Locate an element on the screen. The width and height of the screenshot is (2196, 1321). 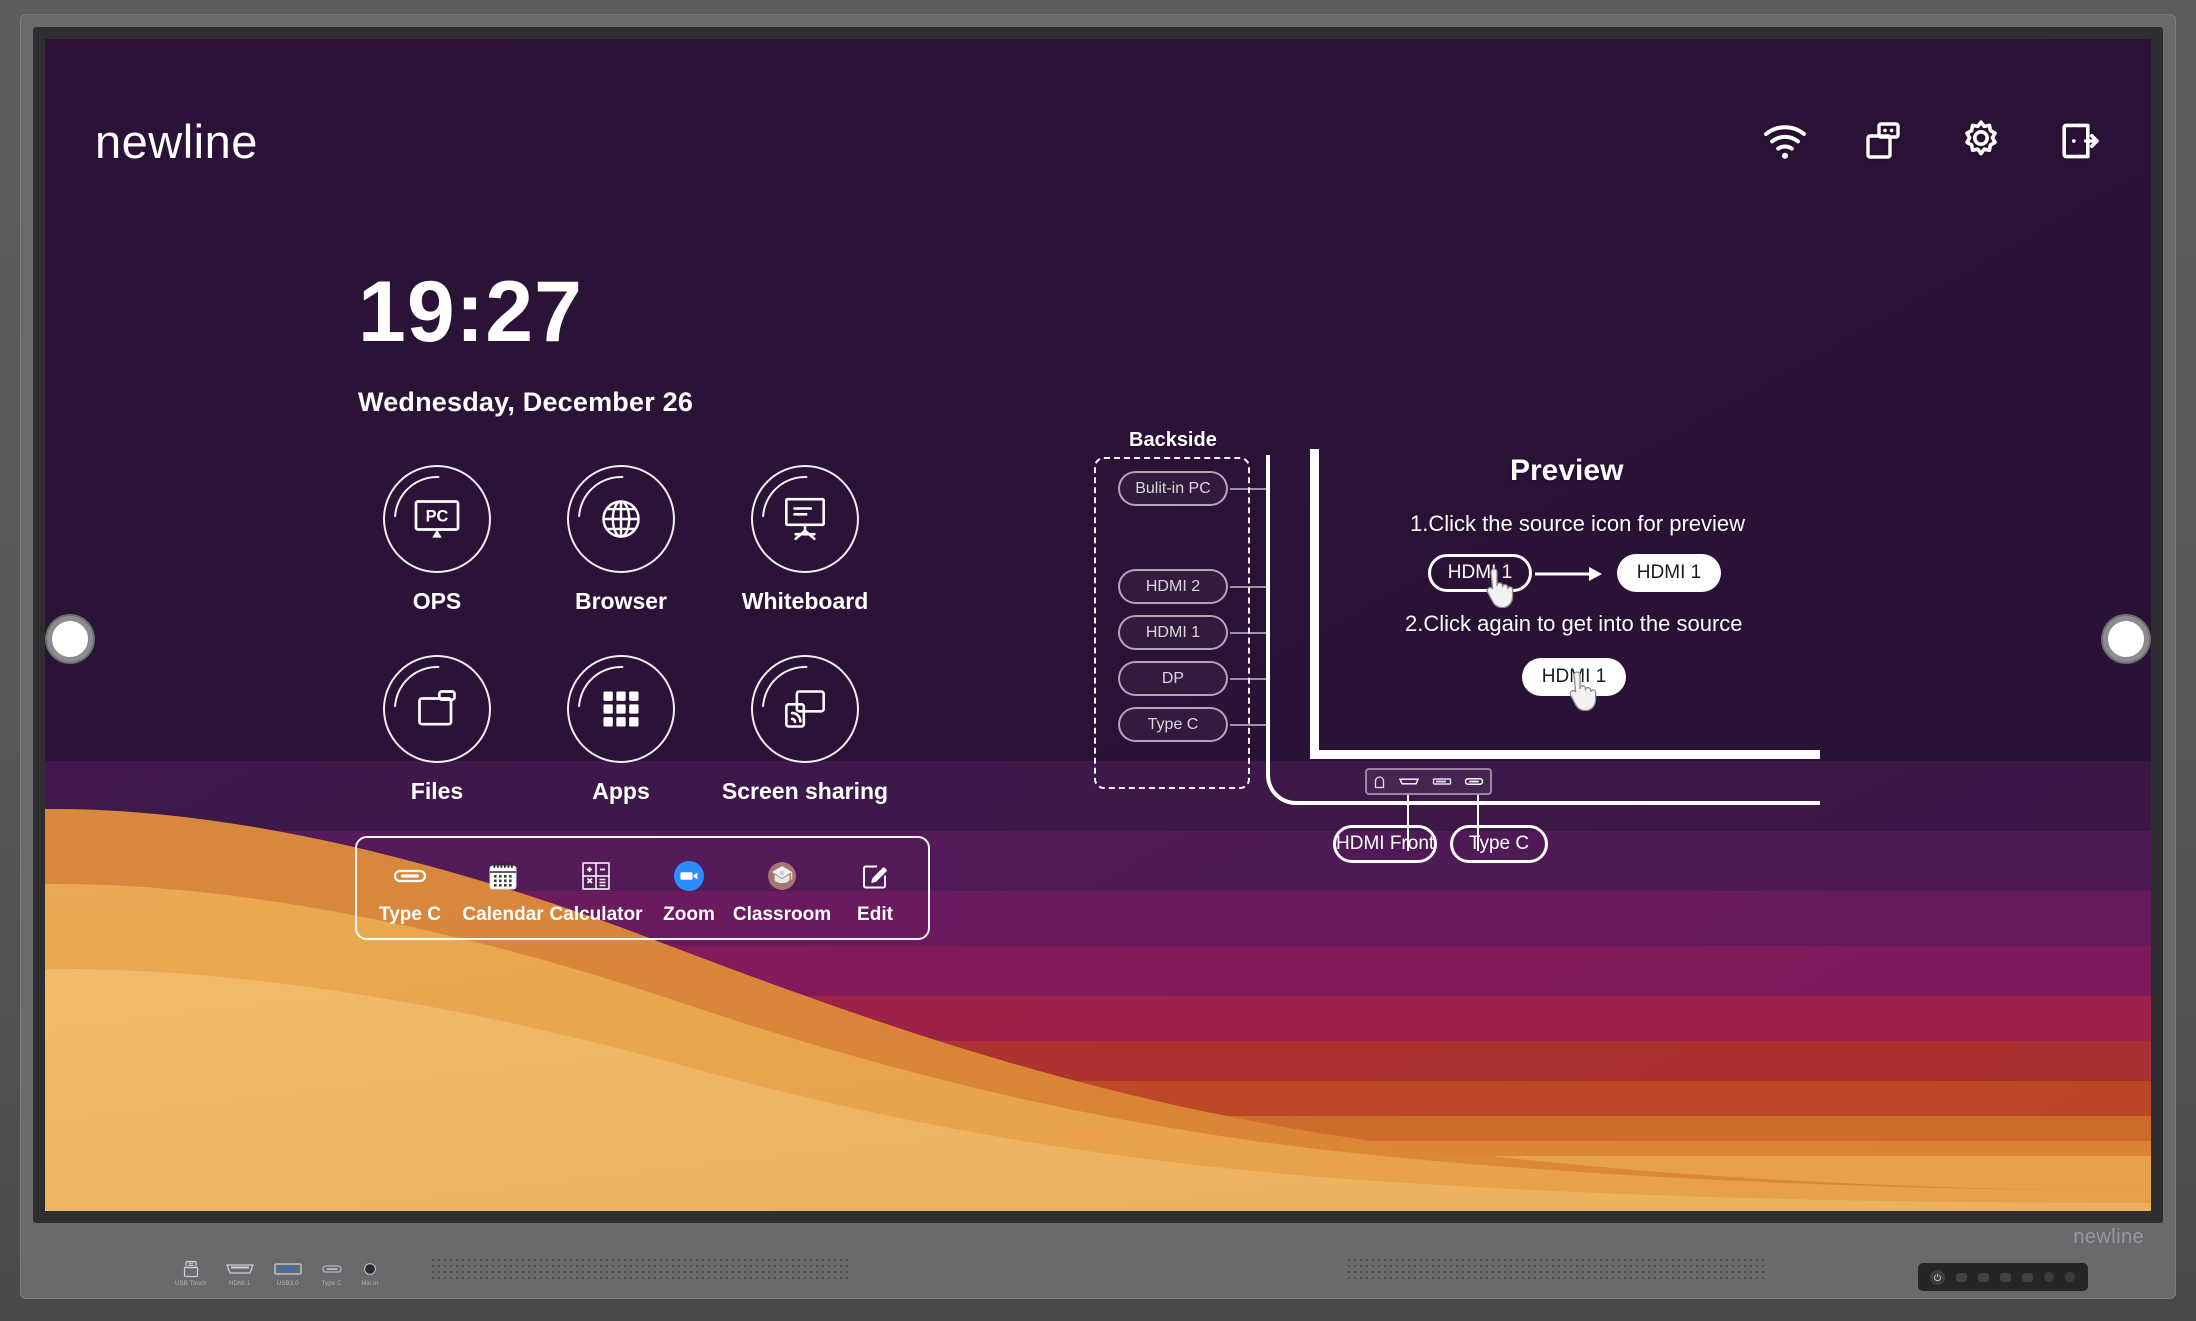
app-label: Apps is located at coordinates (621, 791).